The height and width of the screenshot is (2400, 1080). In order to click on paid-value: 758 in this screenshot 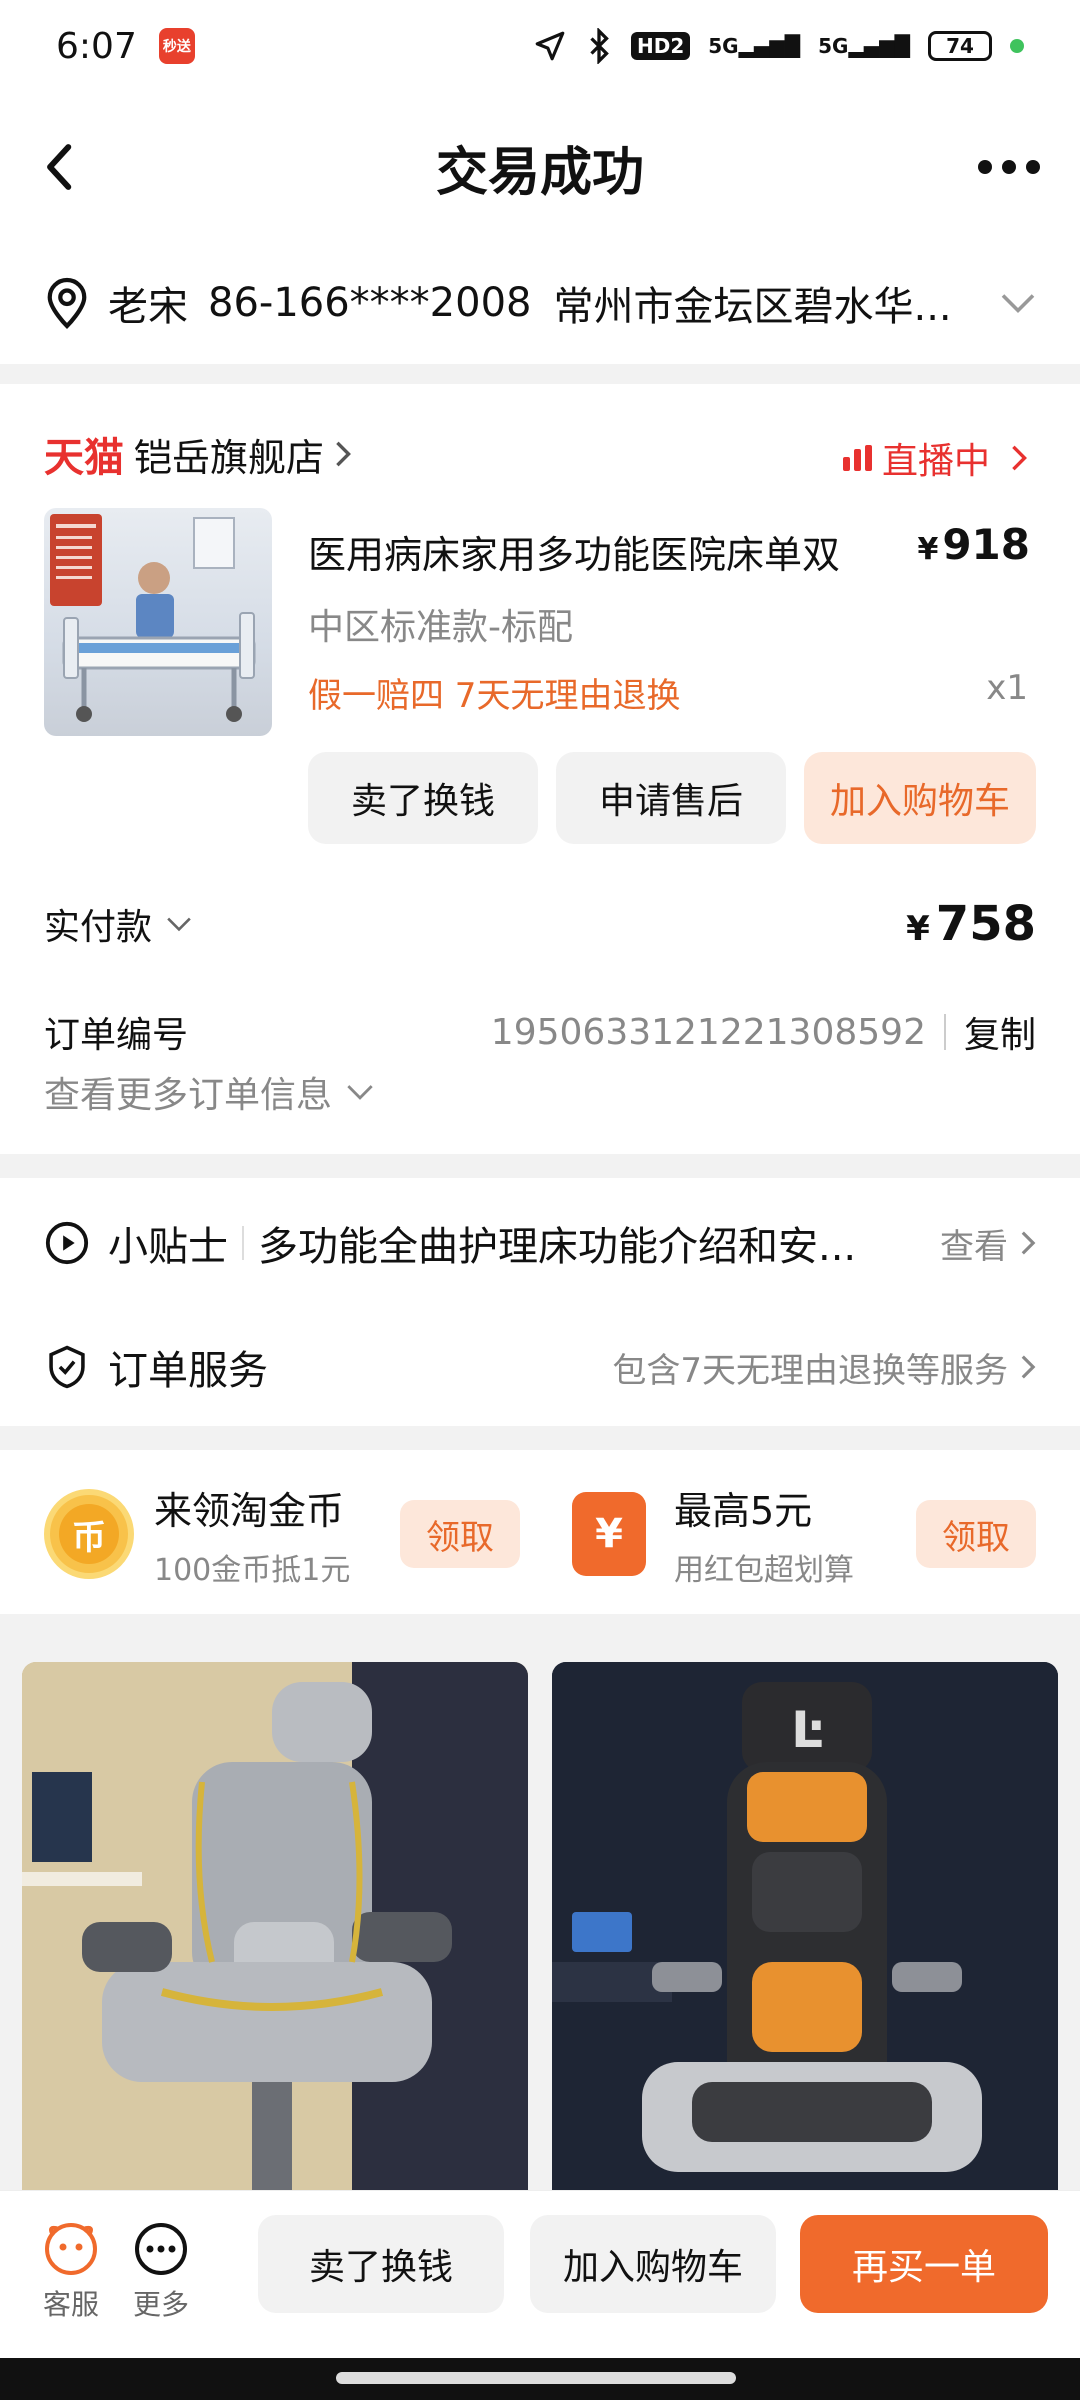, I will do `click(985, 924)`.